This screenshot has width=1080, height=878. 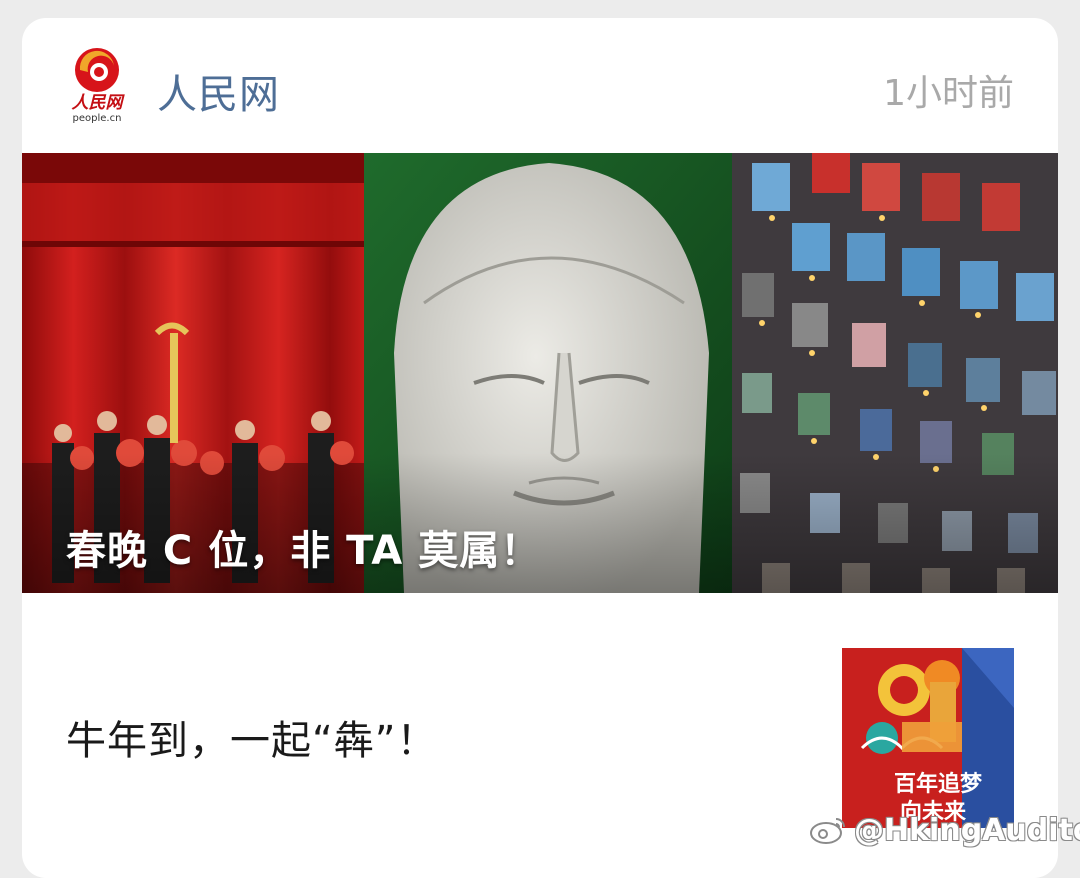 I want to click on watermark-text: @HkingAuditore, so click(x=967, y=830).